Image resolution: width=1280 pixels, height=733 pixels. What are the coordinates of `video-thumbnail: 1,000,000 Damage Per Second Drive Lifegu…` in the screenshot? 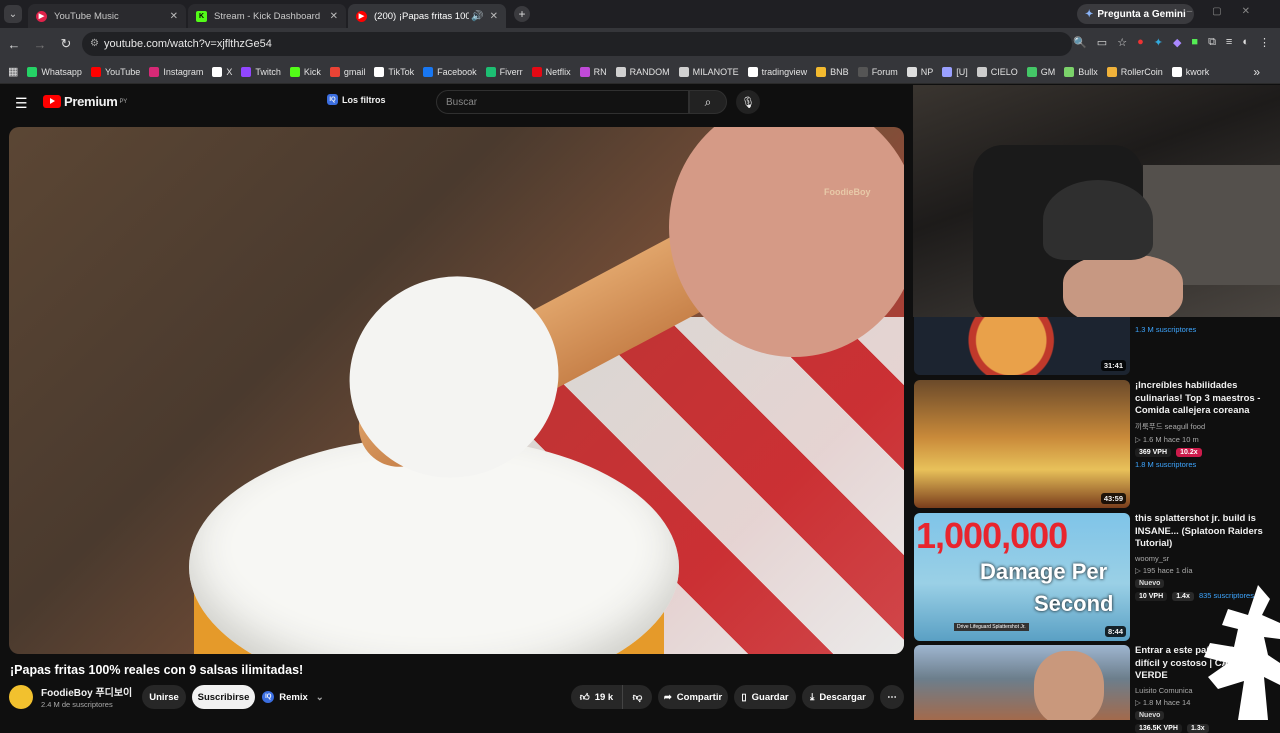 It's located at (1022, 577).